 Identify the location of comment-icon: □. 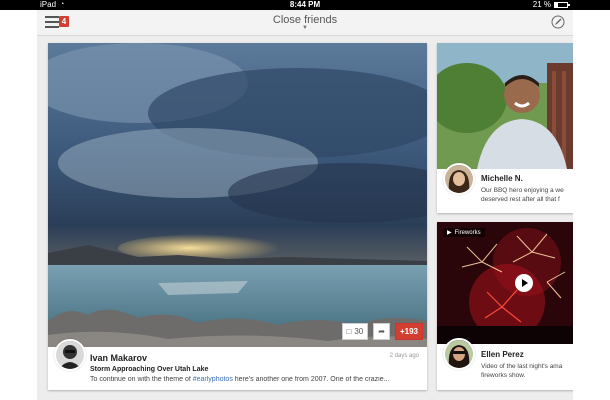
(349, 331).